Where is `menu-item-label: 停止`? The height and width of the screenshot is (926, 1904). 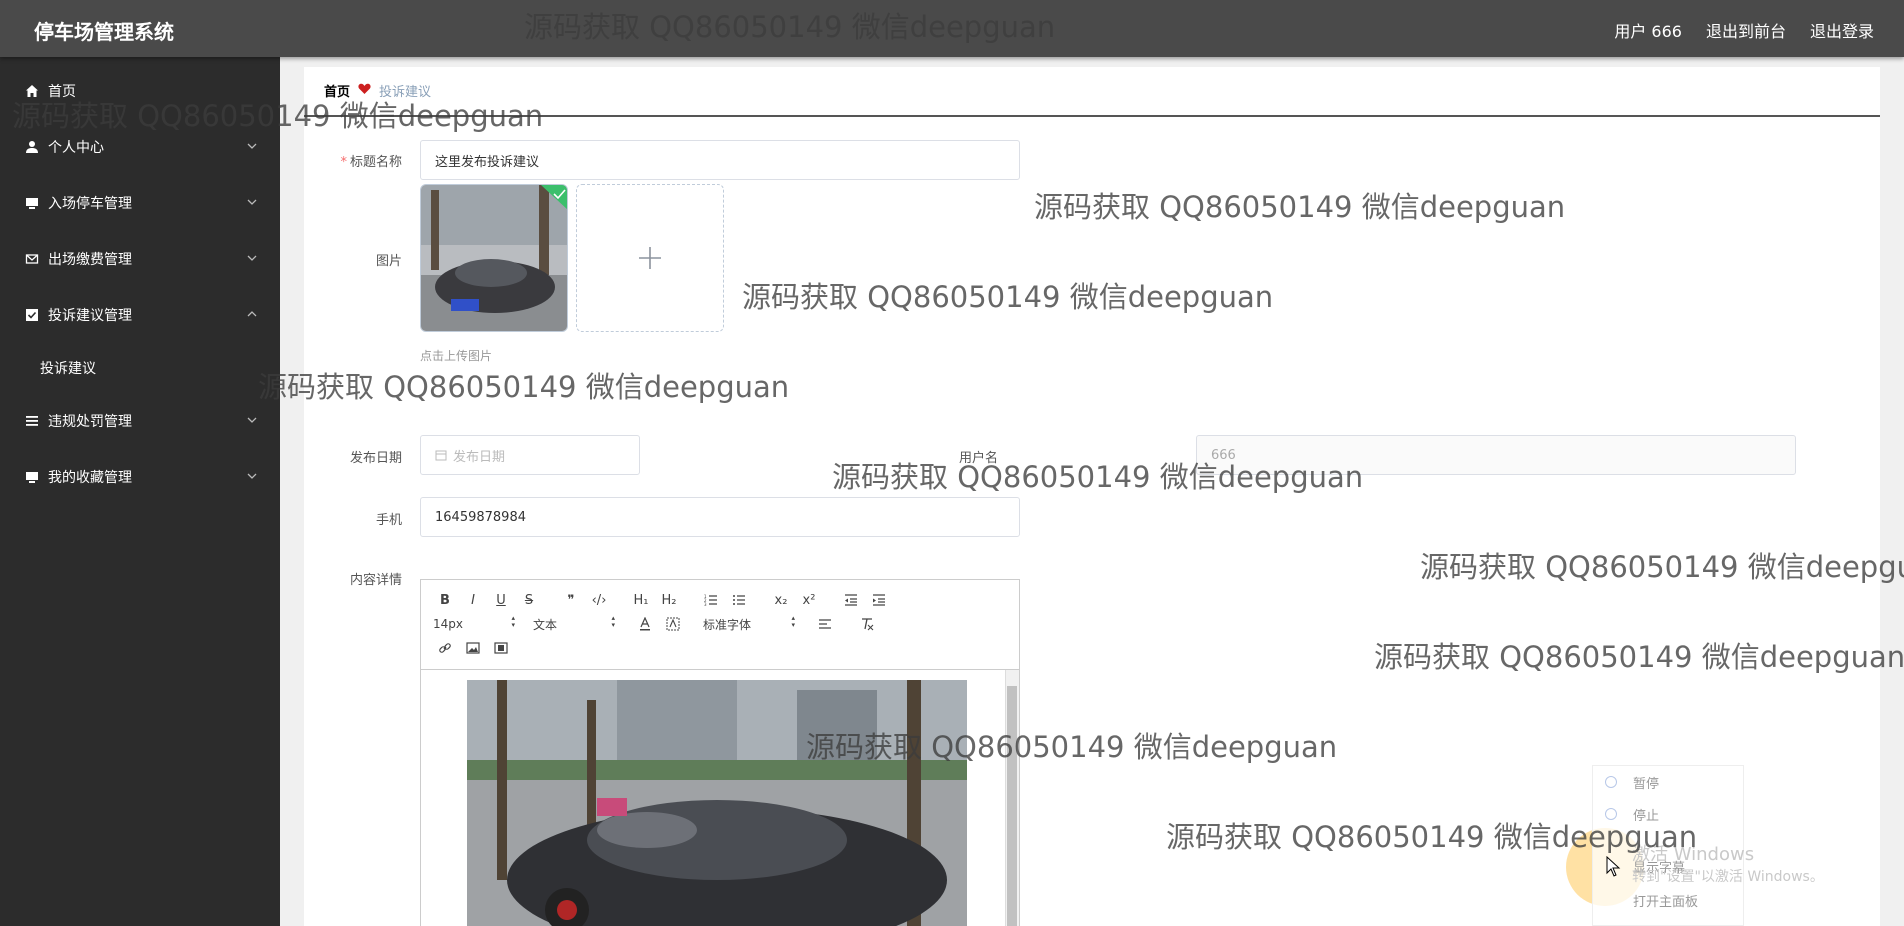 menu-item-label: 停止 is located at coordinates (1646, 816).